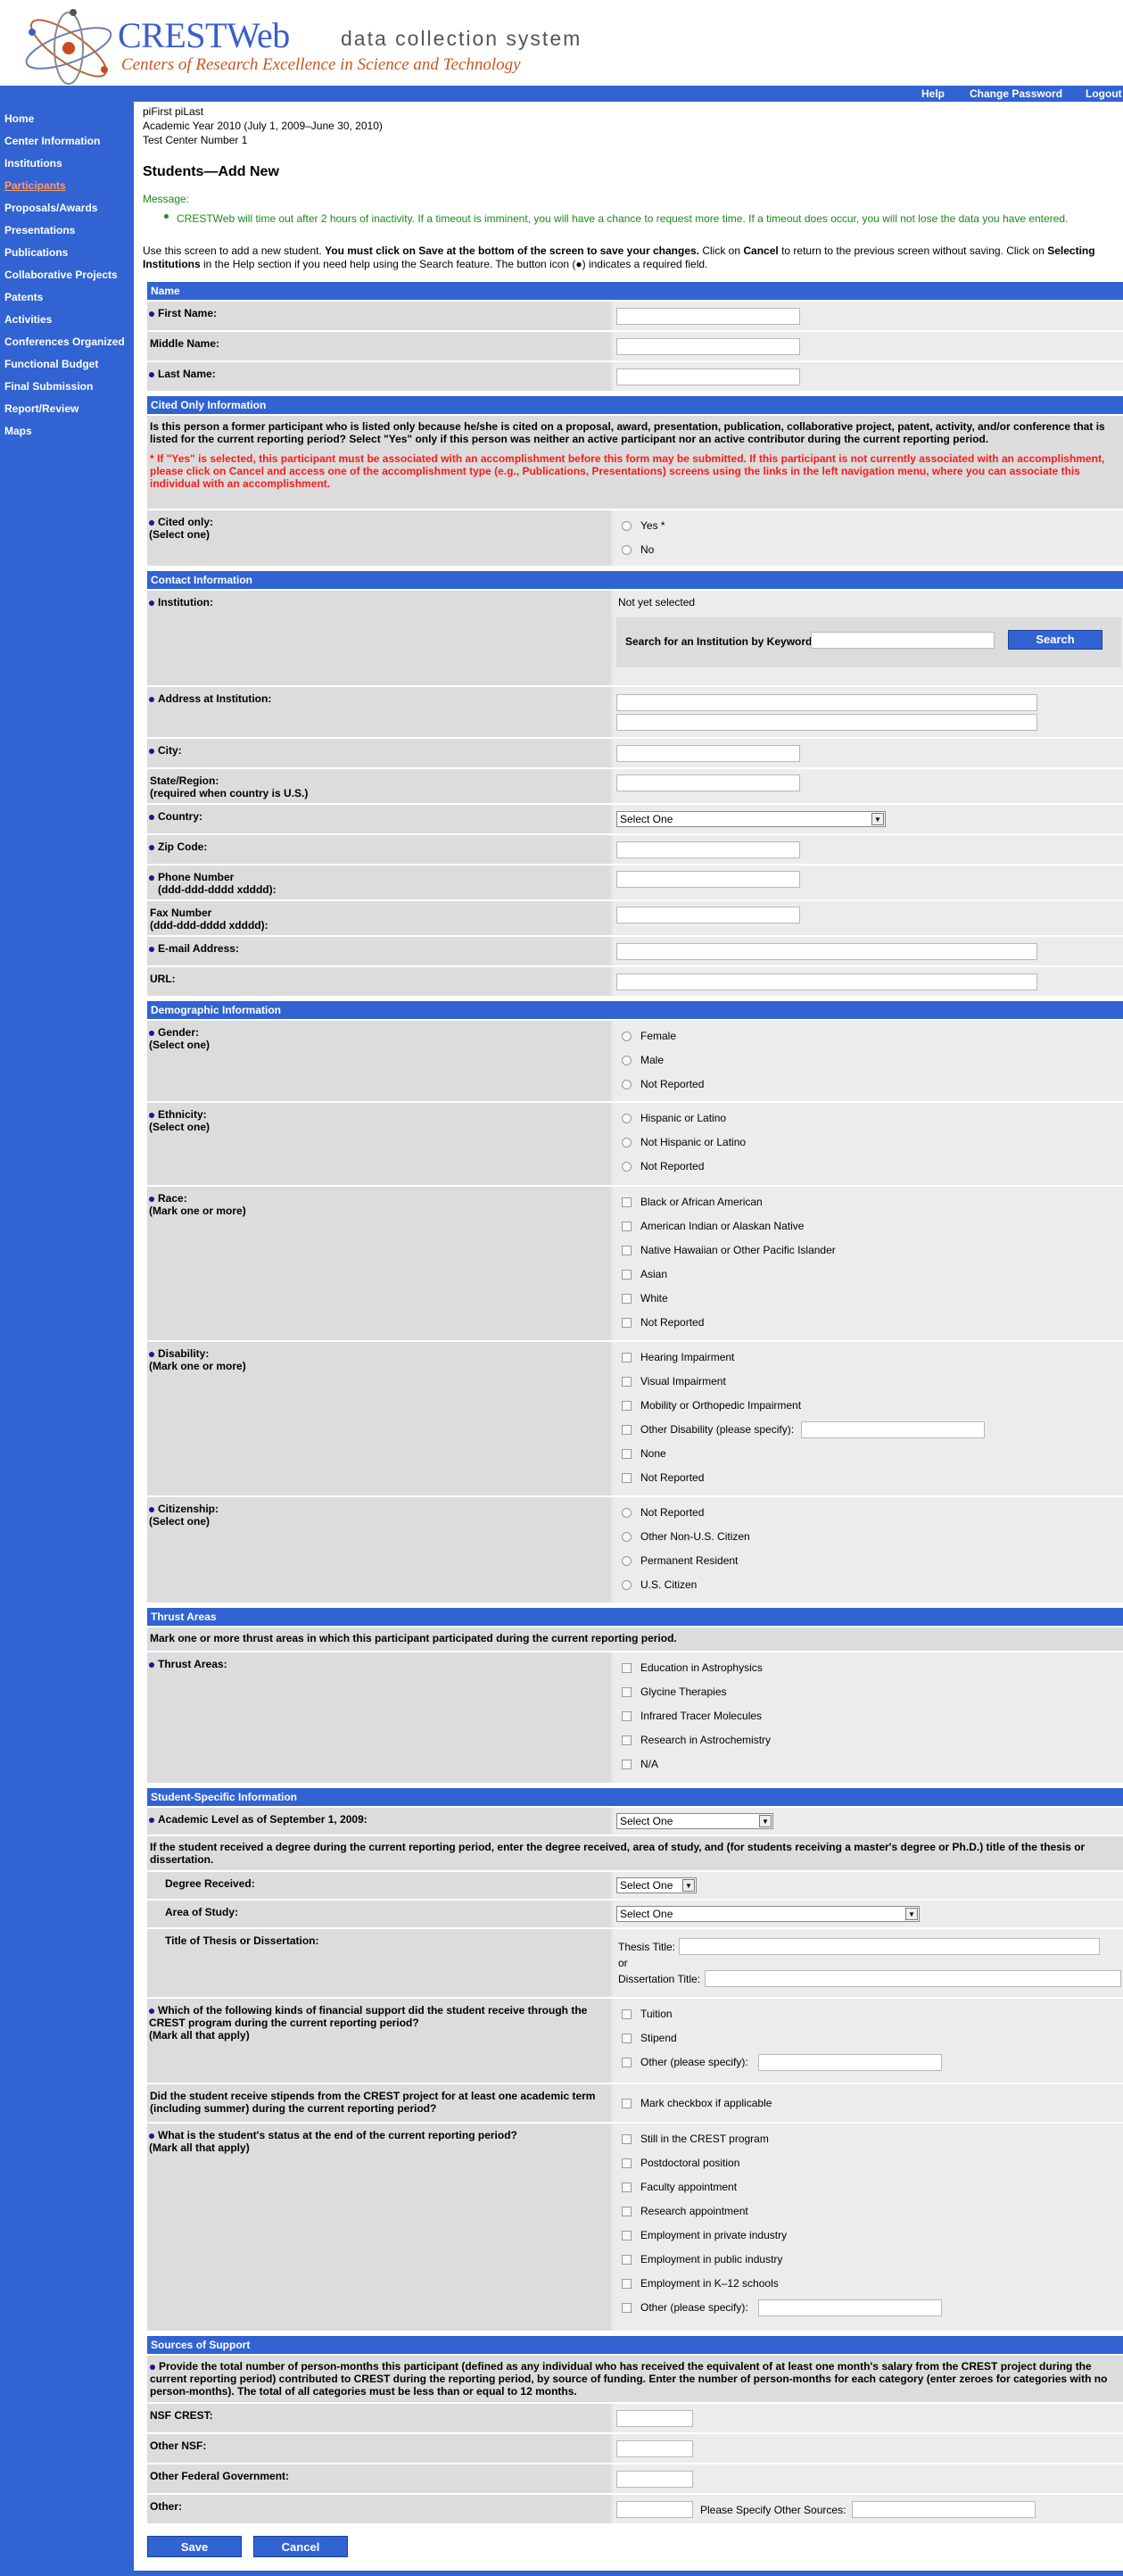 The width and height of the screenshot is (1123, 2576). I want to click on thrust-na-checkbox: N/A, so click(640, 1764).